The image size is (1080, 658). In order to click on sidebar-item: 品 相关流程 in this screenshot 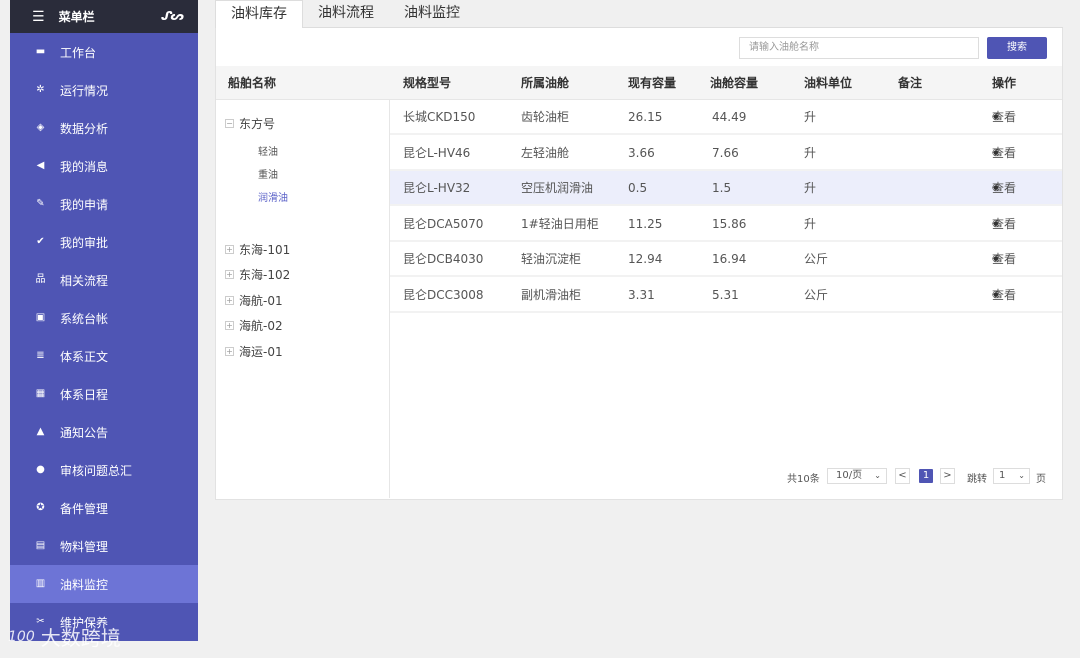, I will do `click(104, 280)`.